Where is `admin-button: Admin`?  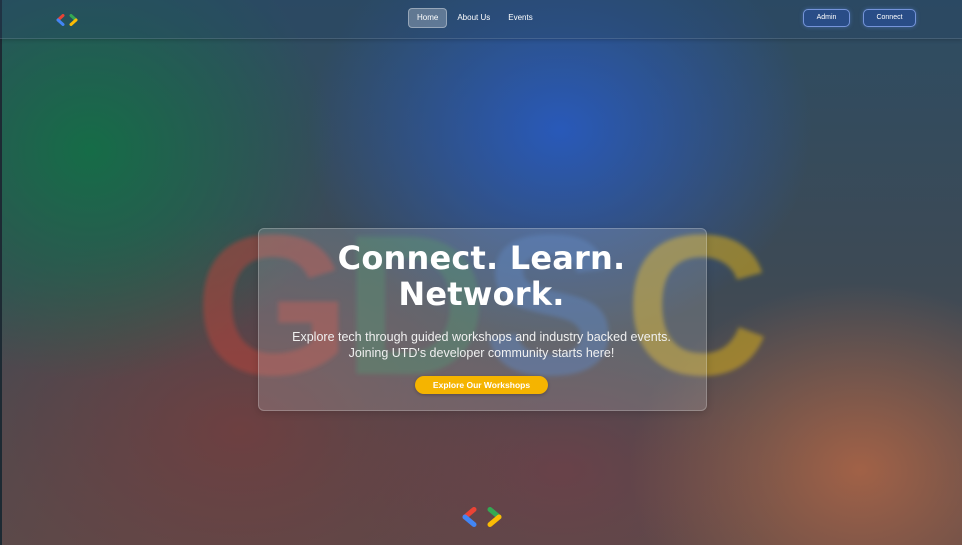
admin-button: Admin is located at coordinates (826, 18).